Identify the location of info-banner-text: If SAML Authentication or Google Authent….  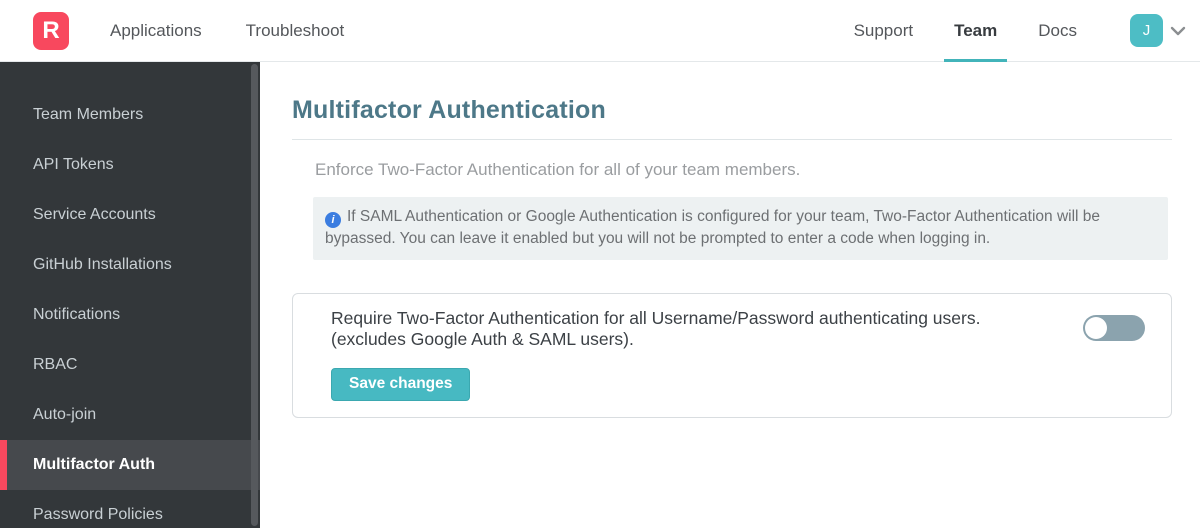
(713, 227).